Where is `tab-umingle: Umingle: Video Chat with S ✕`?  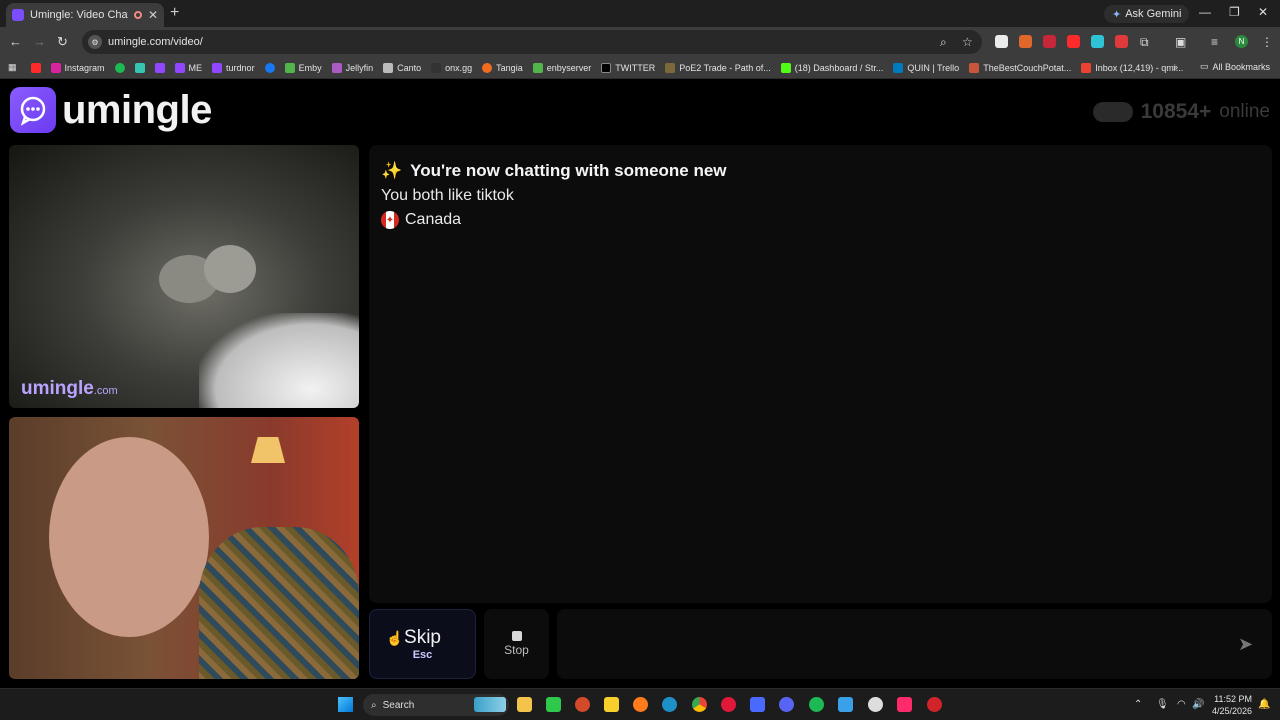 tab-umingle: Umingle: Video Chat with S ✕ is located at coordinates (85, 15).